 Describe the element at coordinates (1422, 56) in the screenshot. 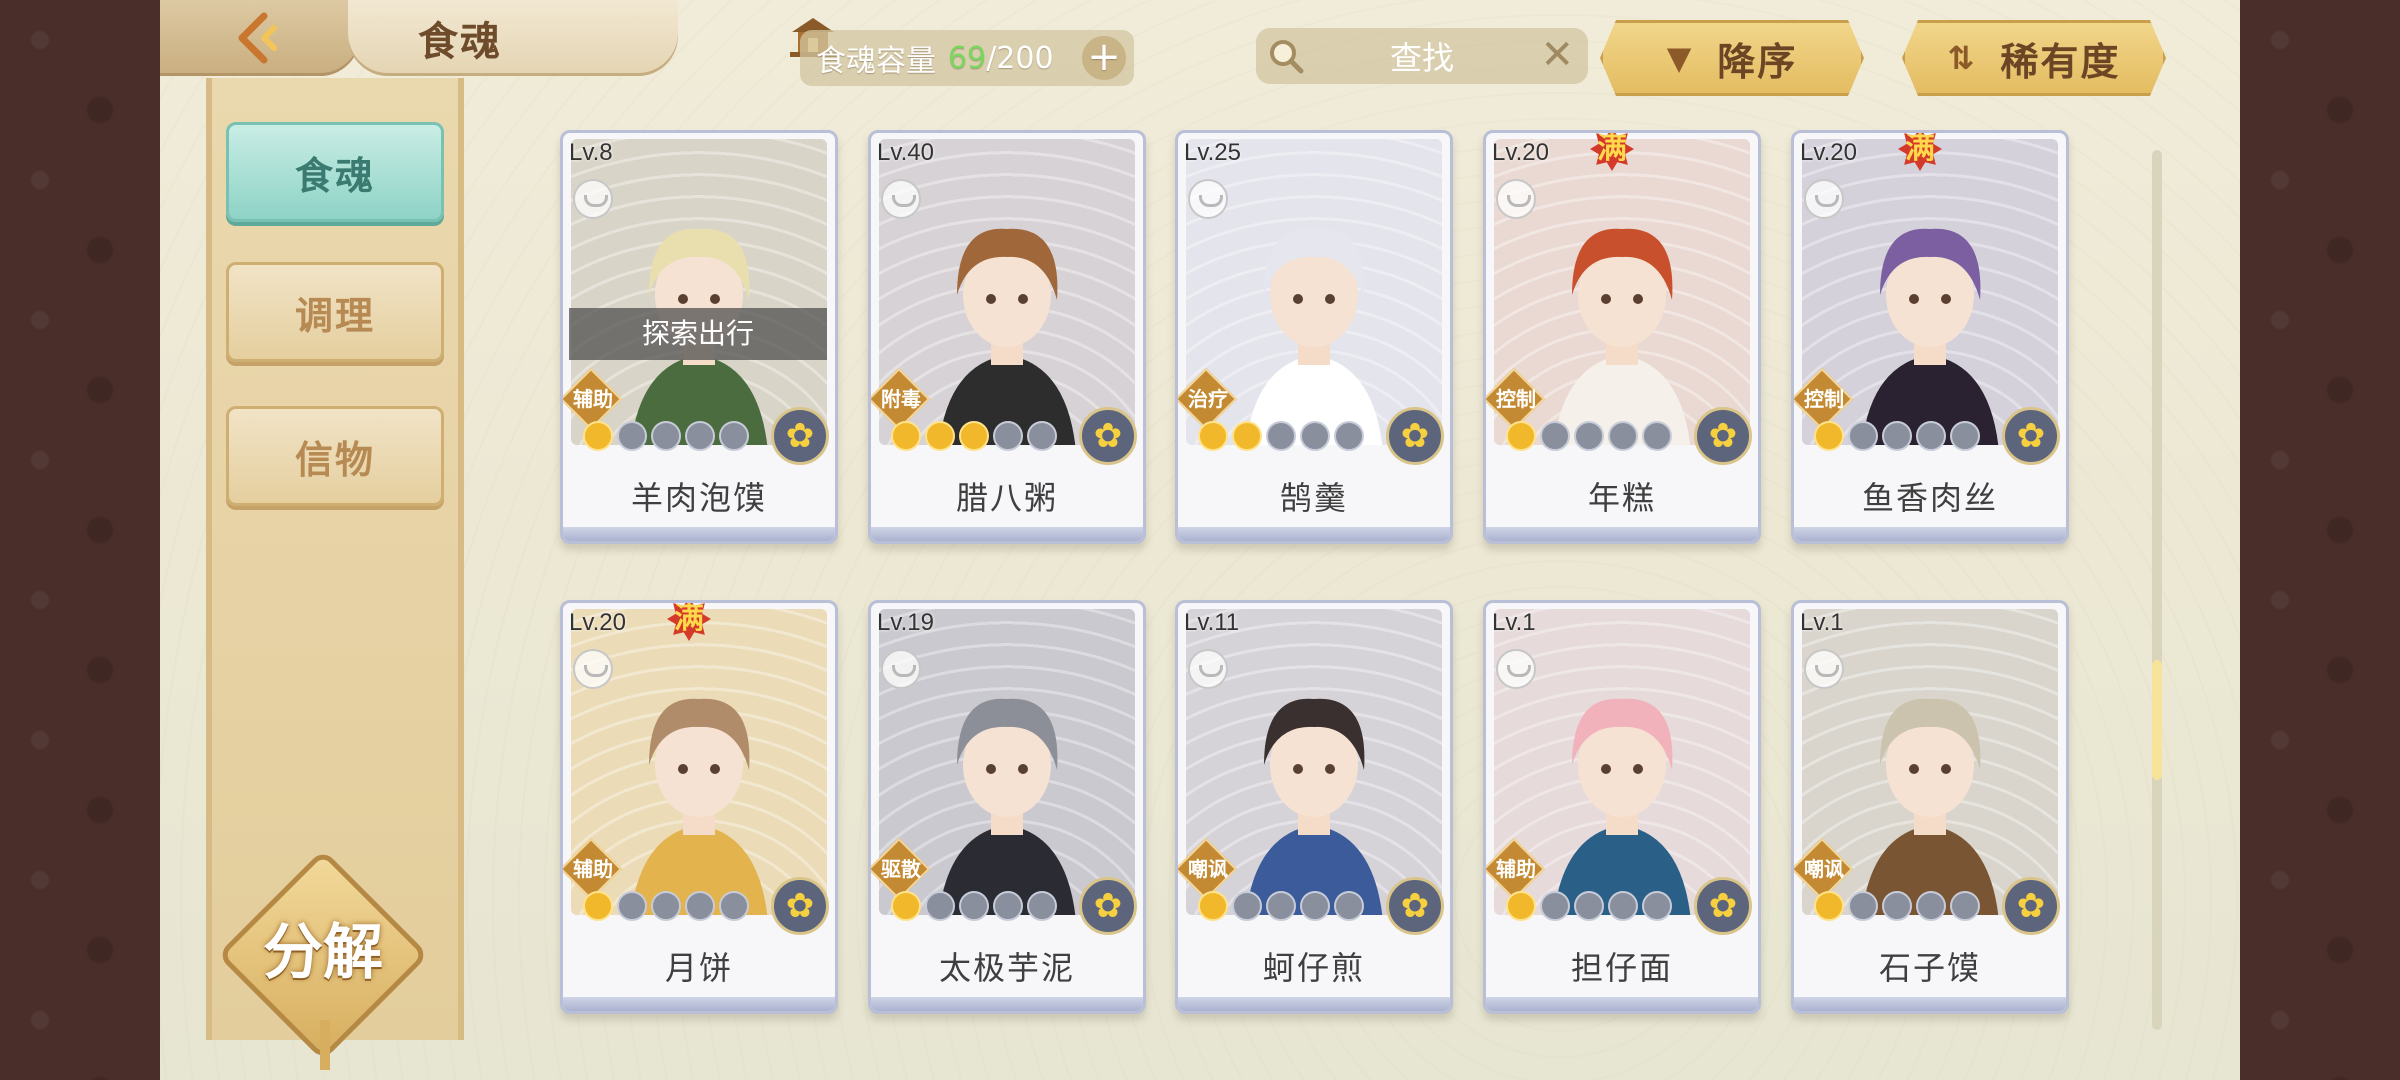

I see `search-box: 查找 ✕` at that location.